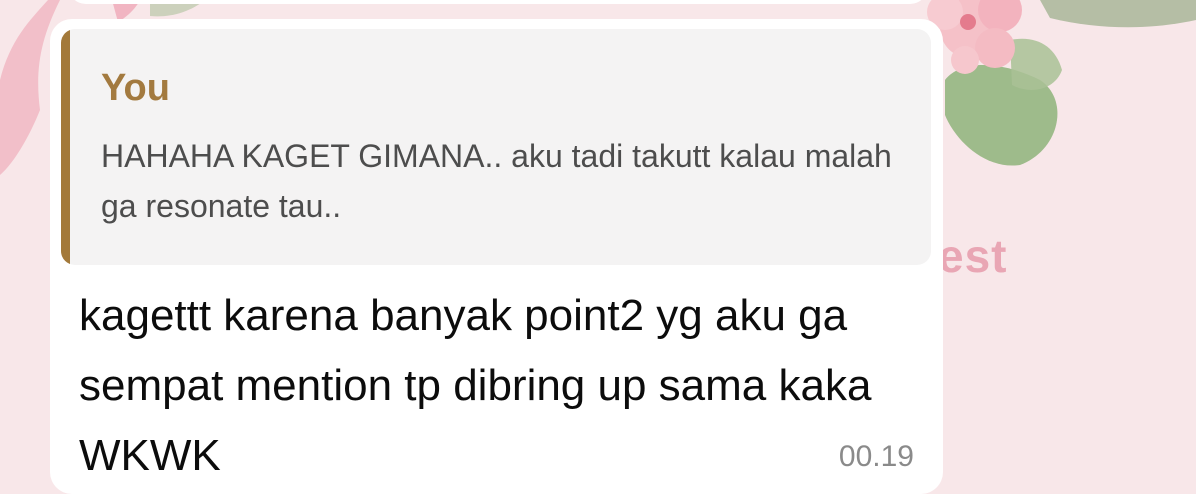 This screenshot has width=1196, height=494. I want to click on quote-author: You, so click(135, 88).